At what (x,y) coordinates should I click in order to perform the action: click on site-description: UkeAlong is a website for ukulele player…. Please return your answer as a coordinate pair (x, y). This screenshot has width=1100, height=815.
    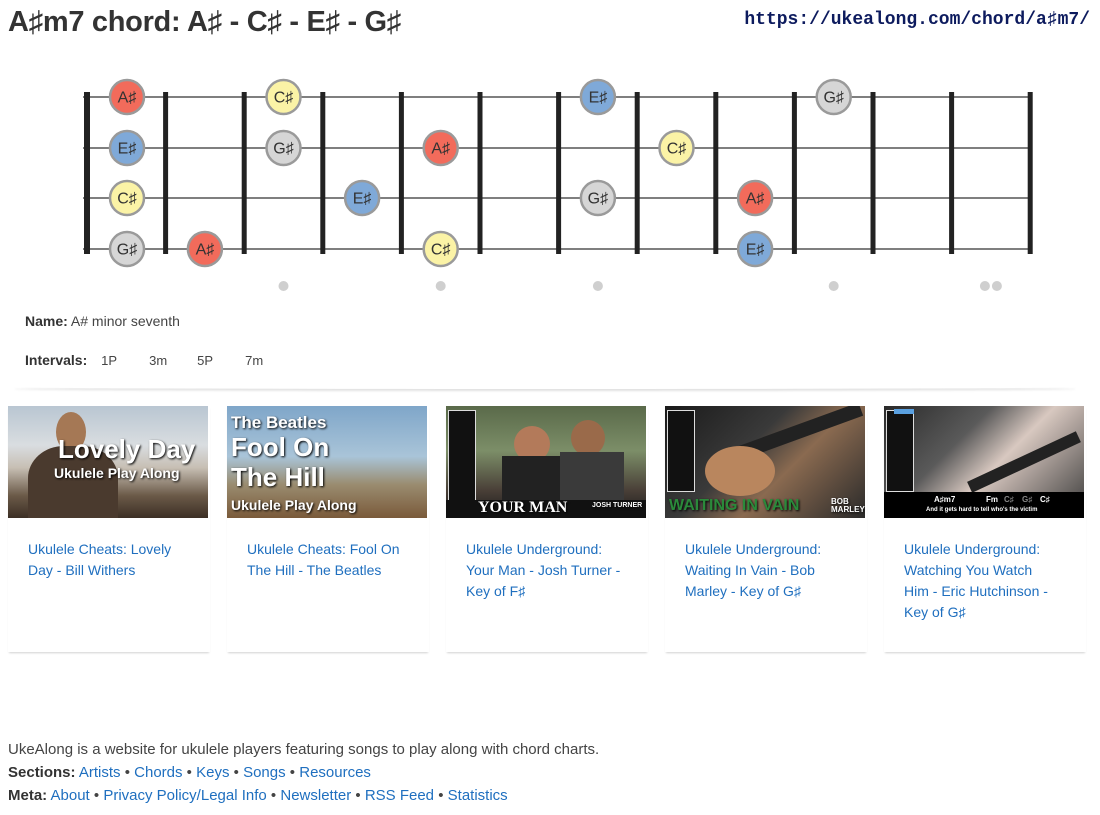
    Looking at the image, I should click on (304, 749).